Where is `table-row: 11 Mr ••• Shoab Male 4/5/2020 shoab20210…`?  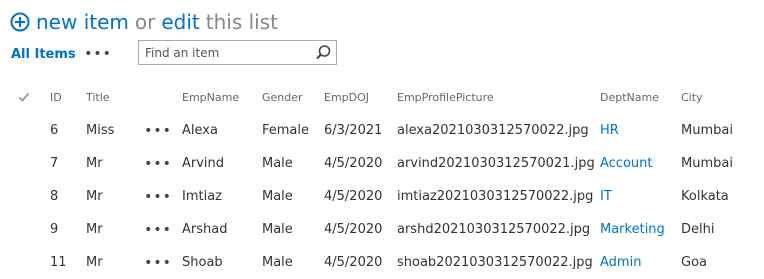 table-row: 11 Mr ••• Shoab Male 4/5/2020 shoab20210… is located at coordinates (382, 262).